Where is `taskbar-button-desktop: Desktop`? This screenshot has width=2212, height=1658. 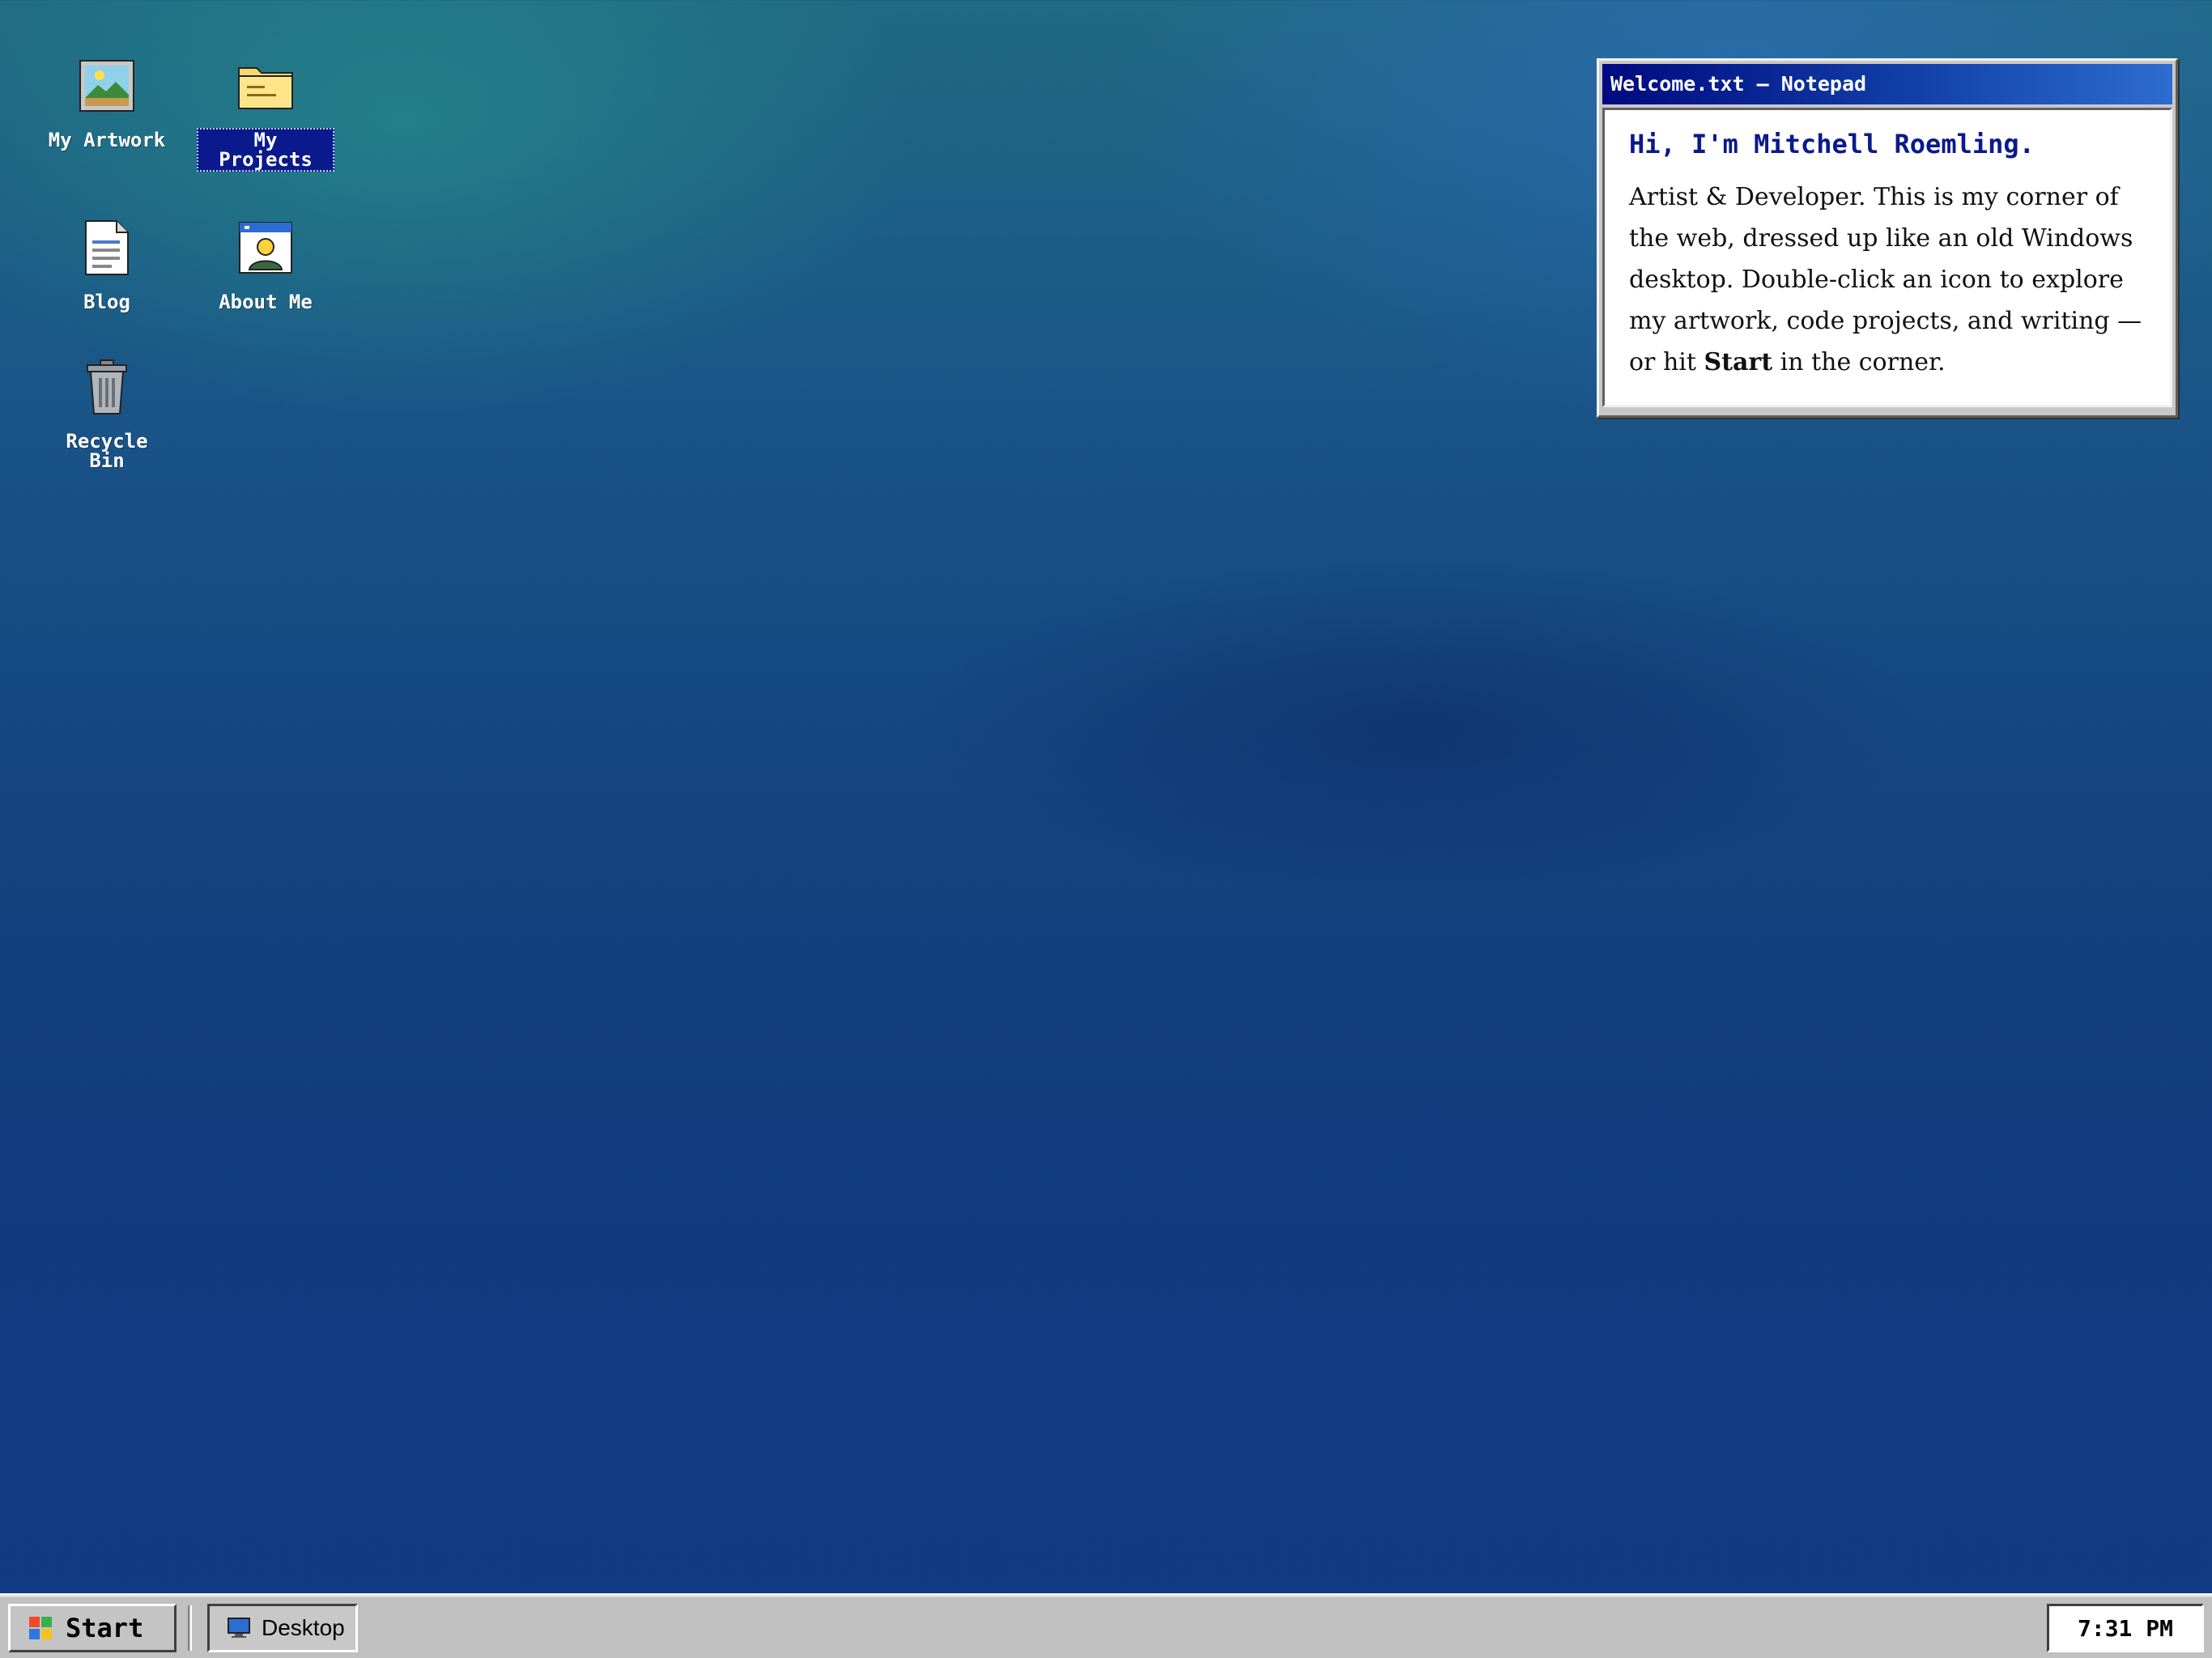
taskbar-button-desktop: Desktop is located at coordinates (282, 1628).